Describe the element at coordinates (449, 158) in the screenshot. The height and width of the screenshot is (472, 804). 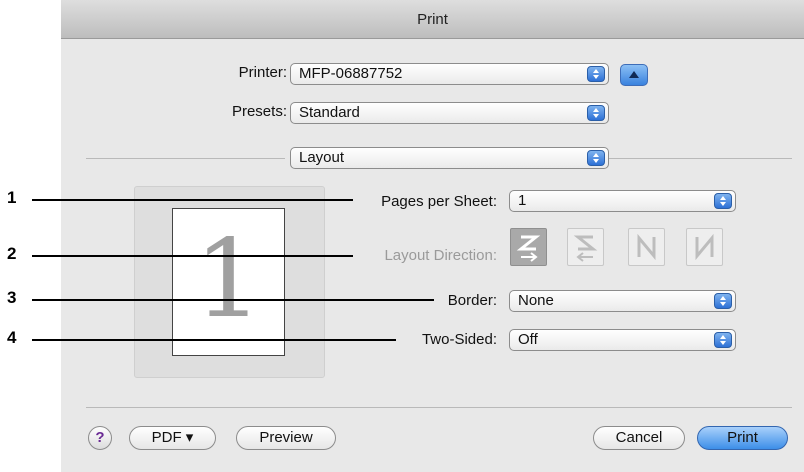
I see `section-popup: Layout` at that location.